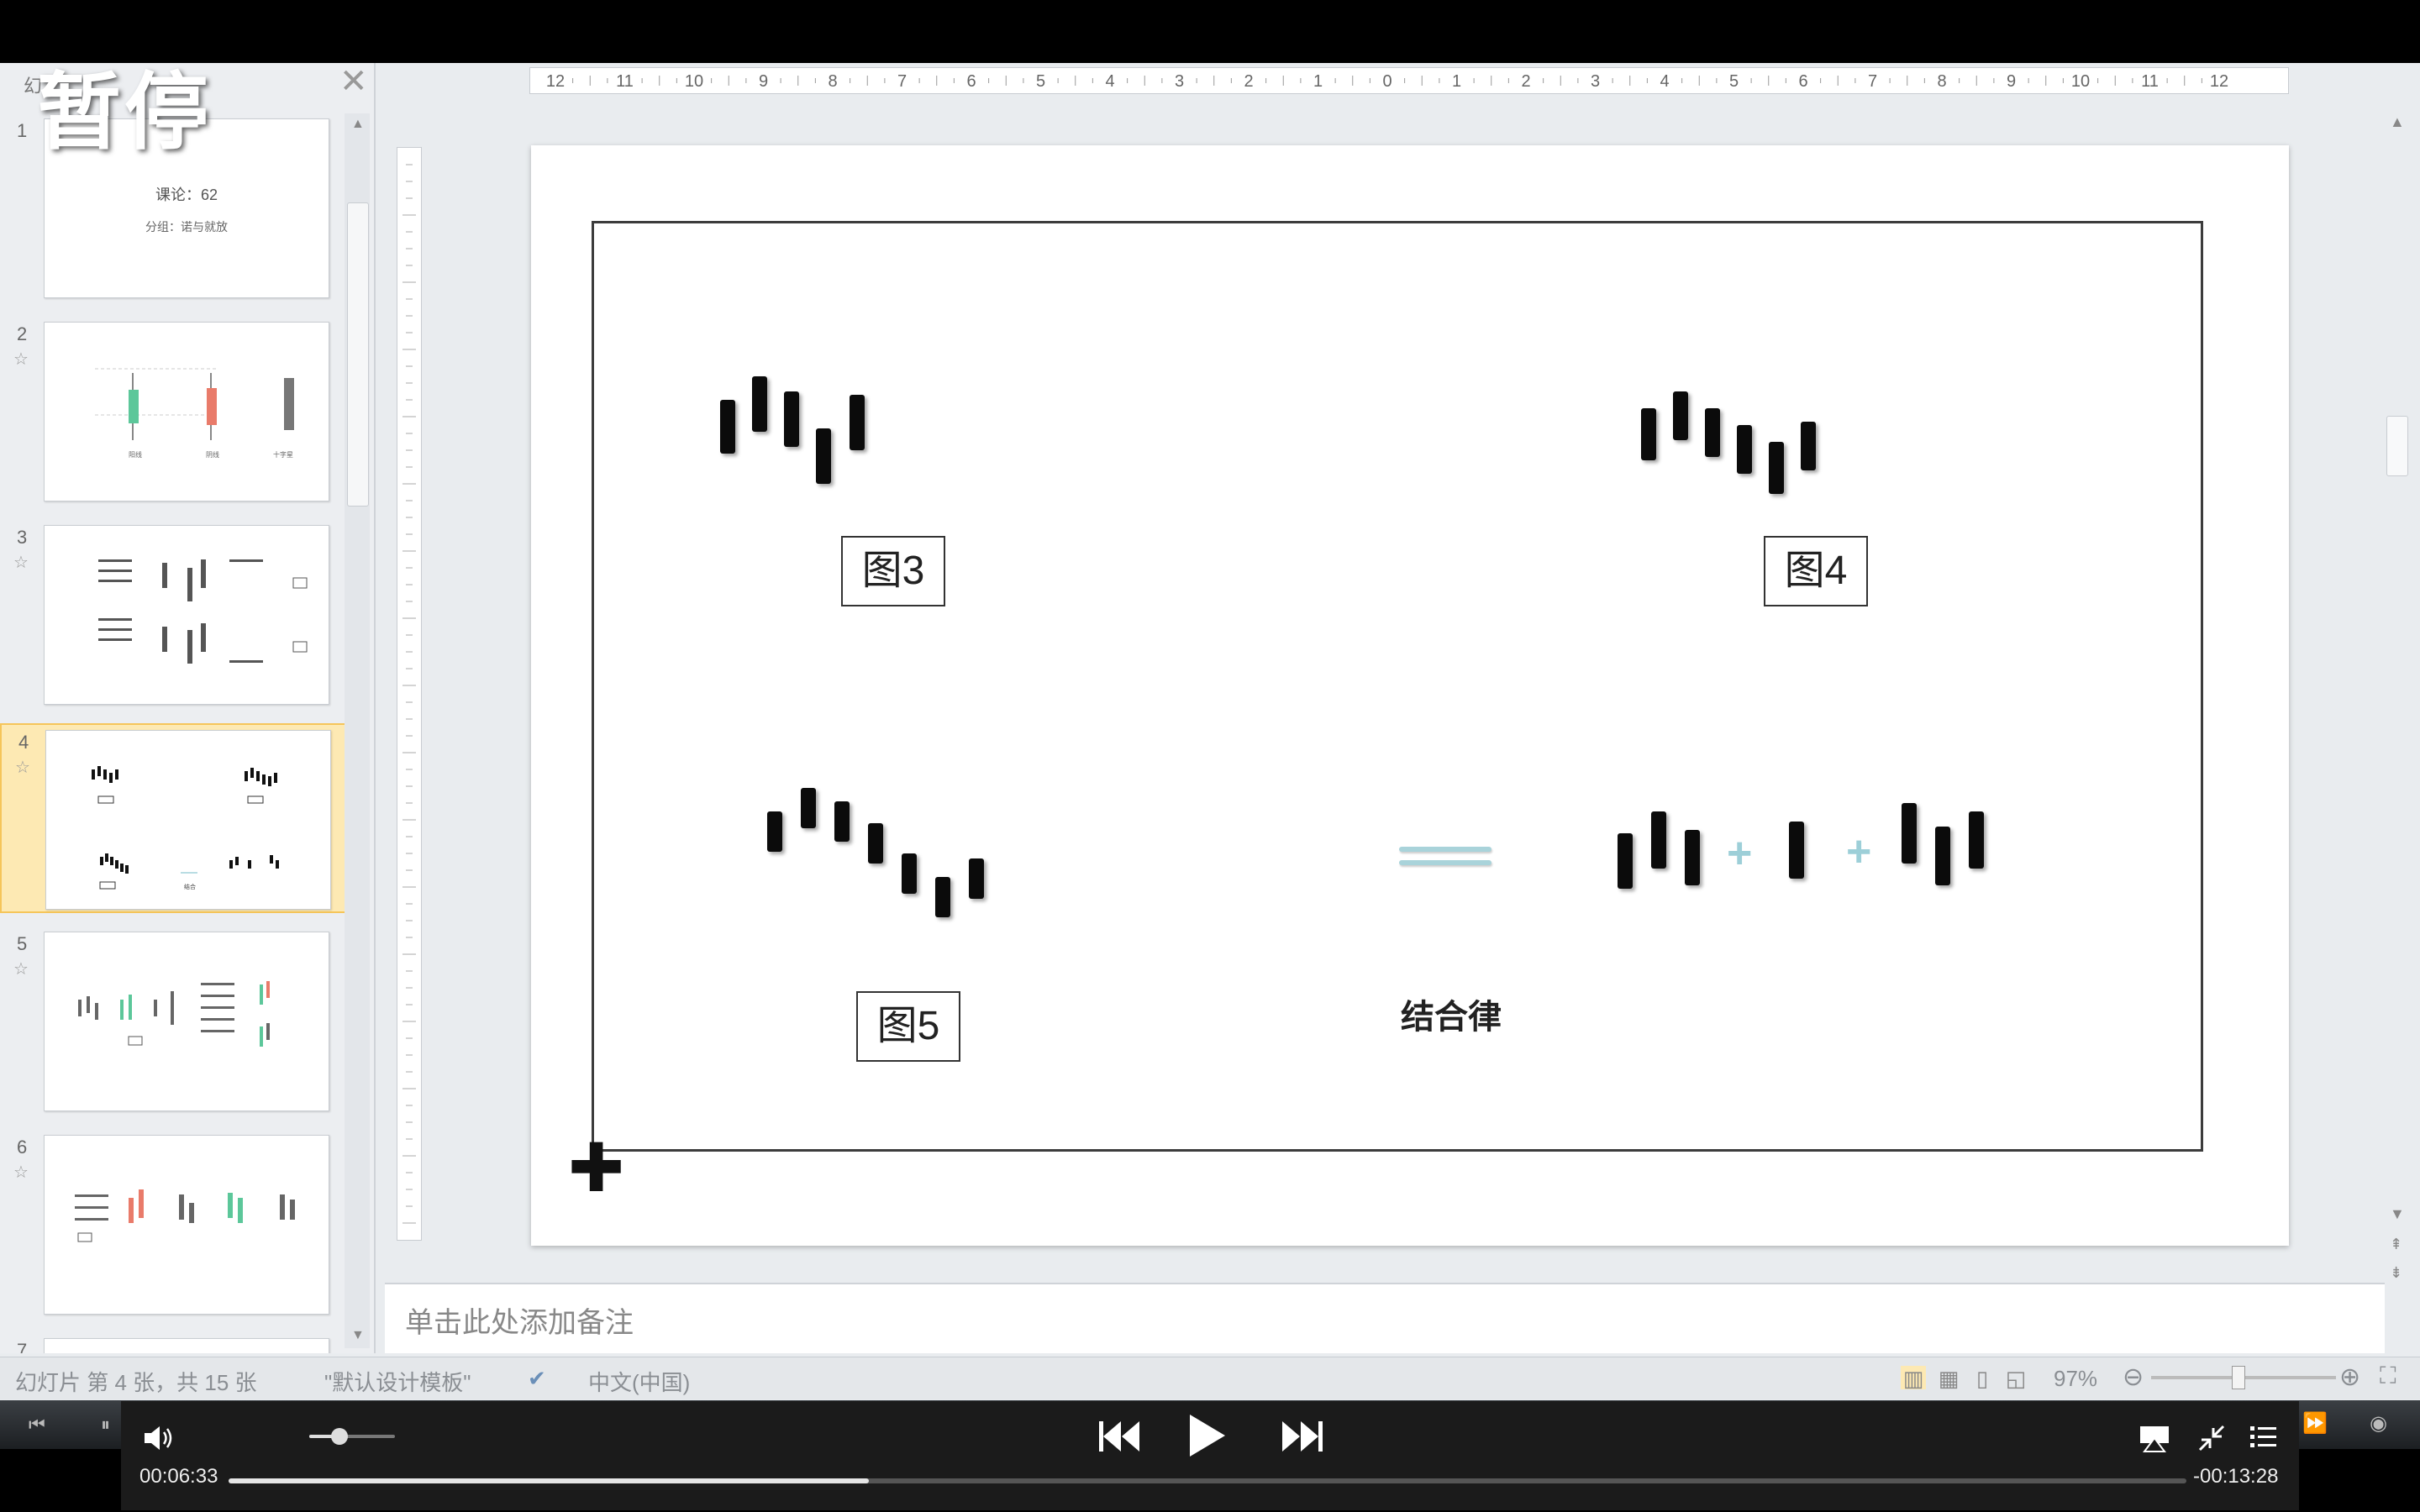 This screenshot has width=2420, height=1512. I want to click on spellcheck-icon: ✔, so click(537, 1379).